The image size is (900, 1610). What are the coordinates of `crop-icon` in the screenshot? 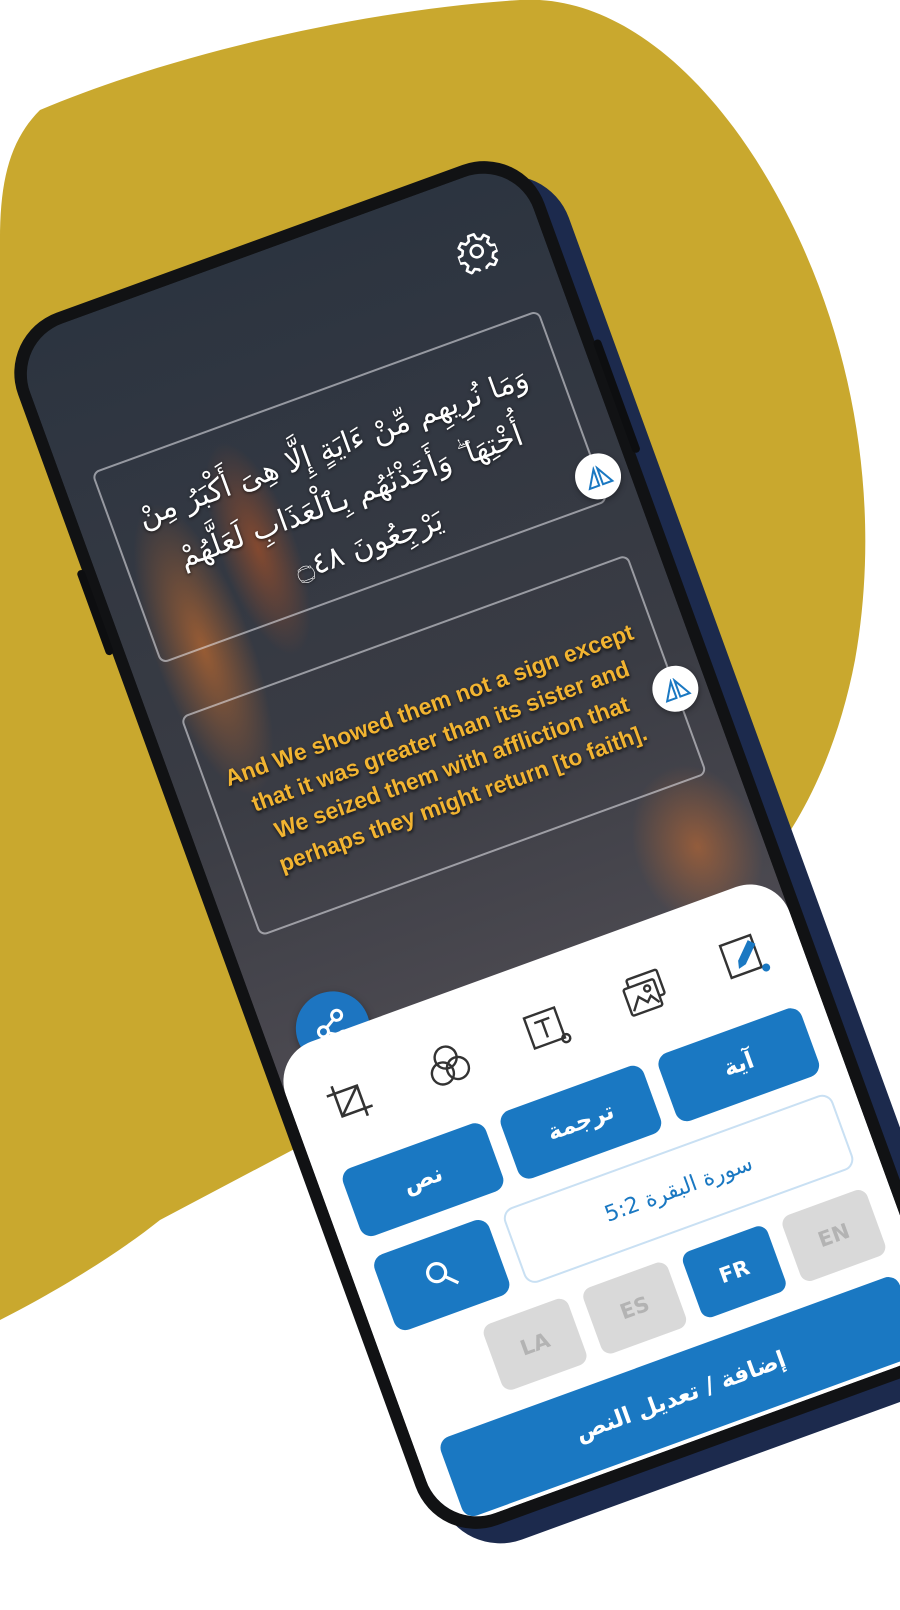 It's located at (349, 1101).